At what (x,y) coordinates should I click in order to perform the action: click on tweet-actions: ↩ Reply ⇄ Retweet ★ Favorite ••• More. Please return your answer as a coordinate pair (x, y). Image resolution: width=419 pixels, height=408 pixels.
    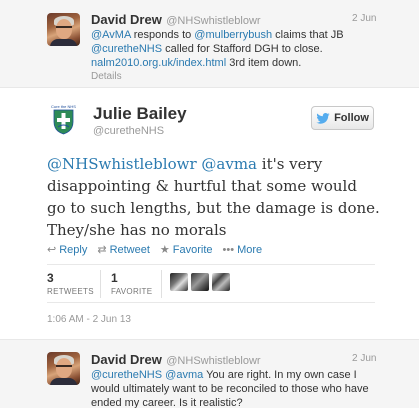
    Looking at the image, I should click on (155, 250).